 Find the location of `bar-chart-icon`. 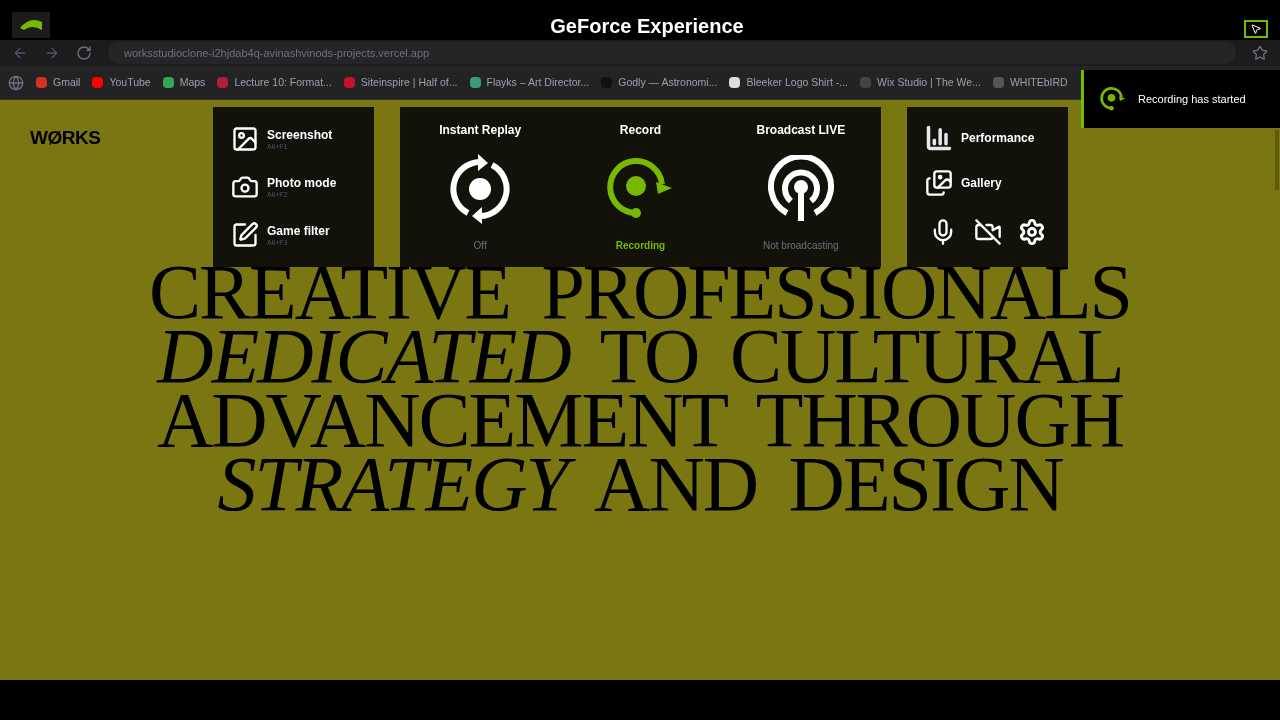

bar-chart-icon is located at coordinates (939, 137).